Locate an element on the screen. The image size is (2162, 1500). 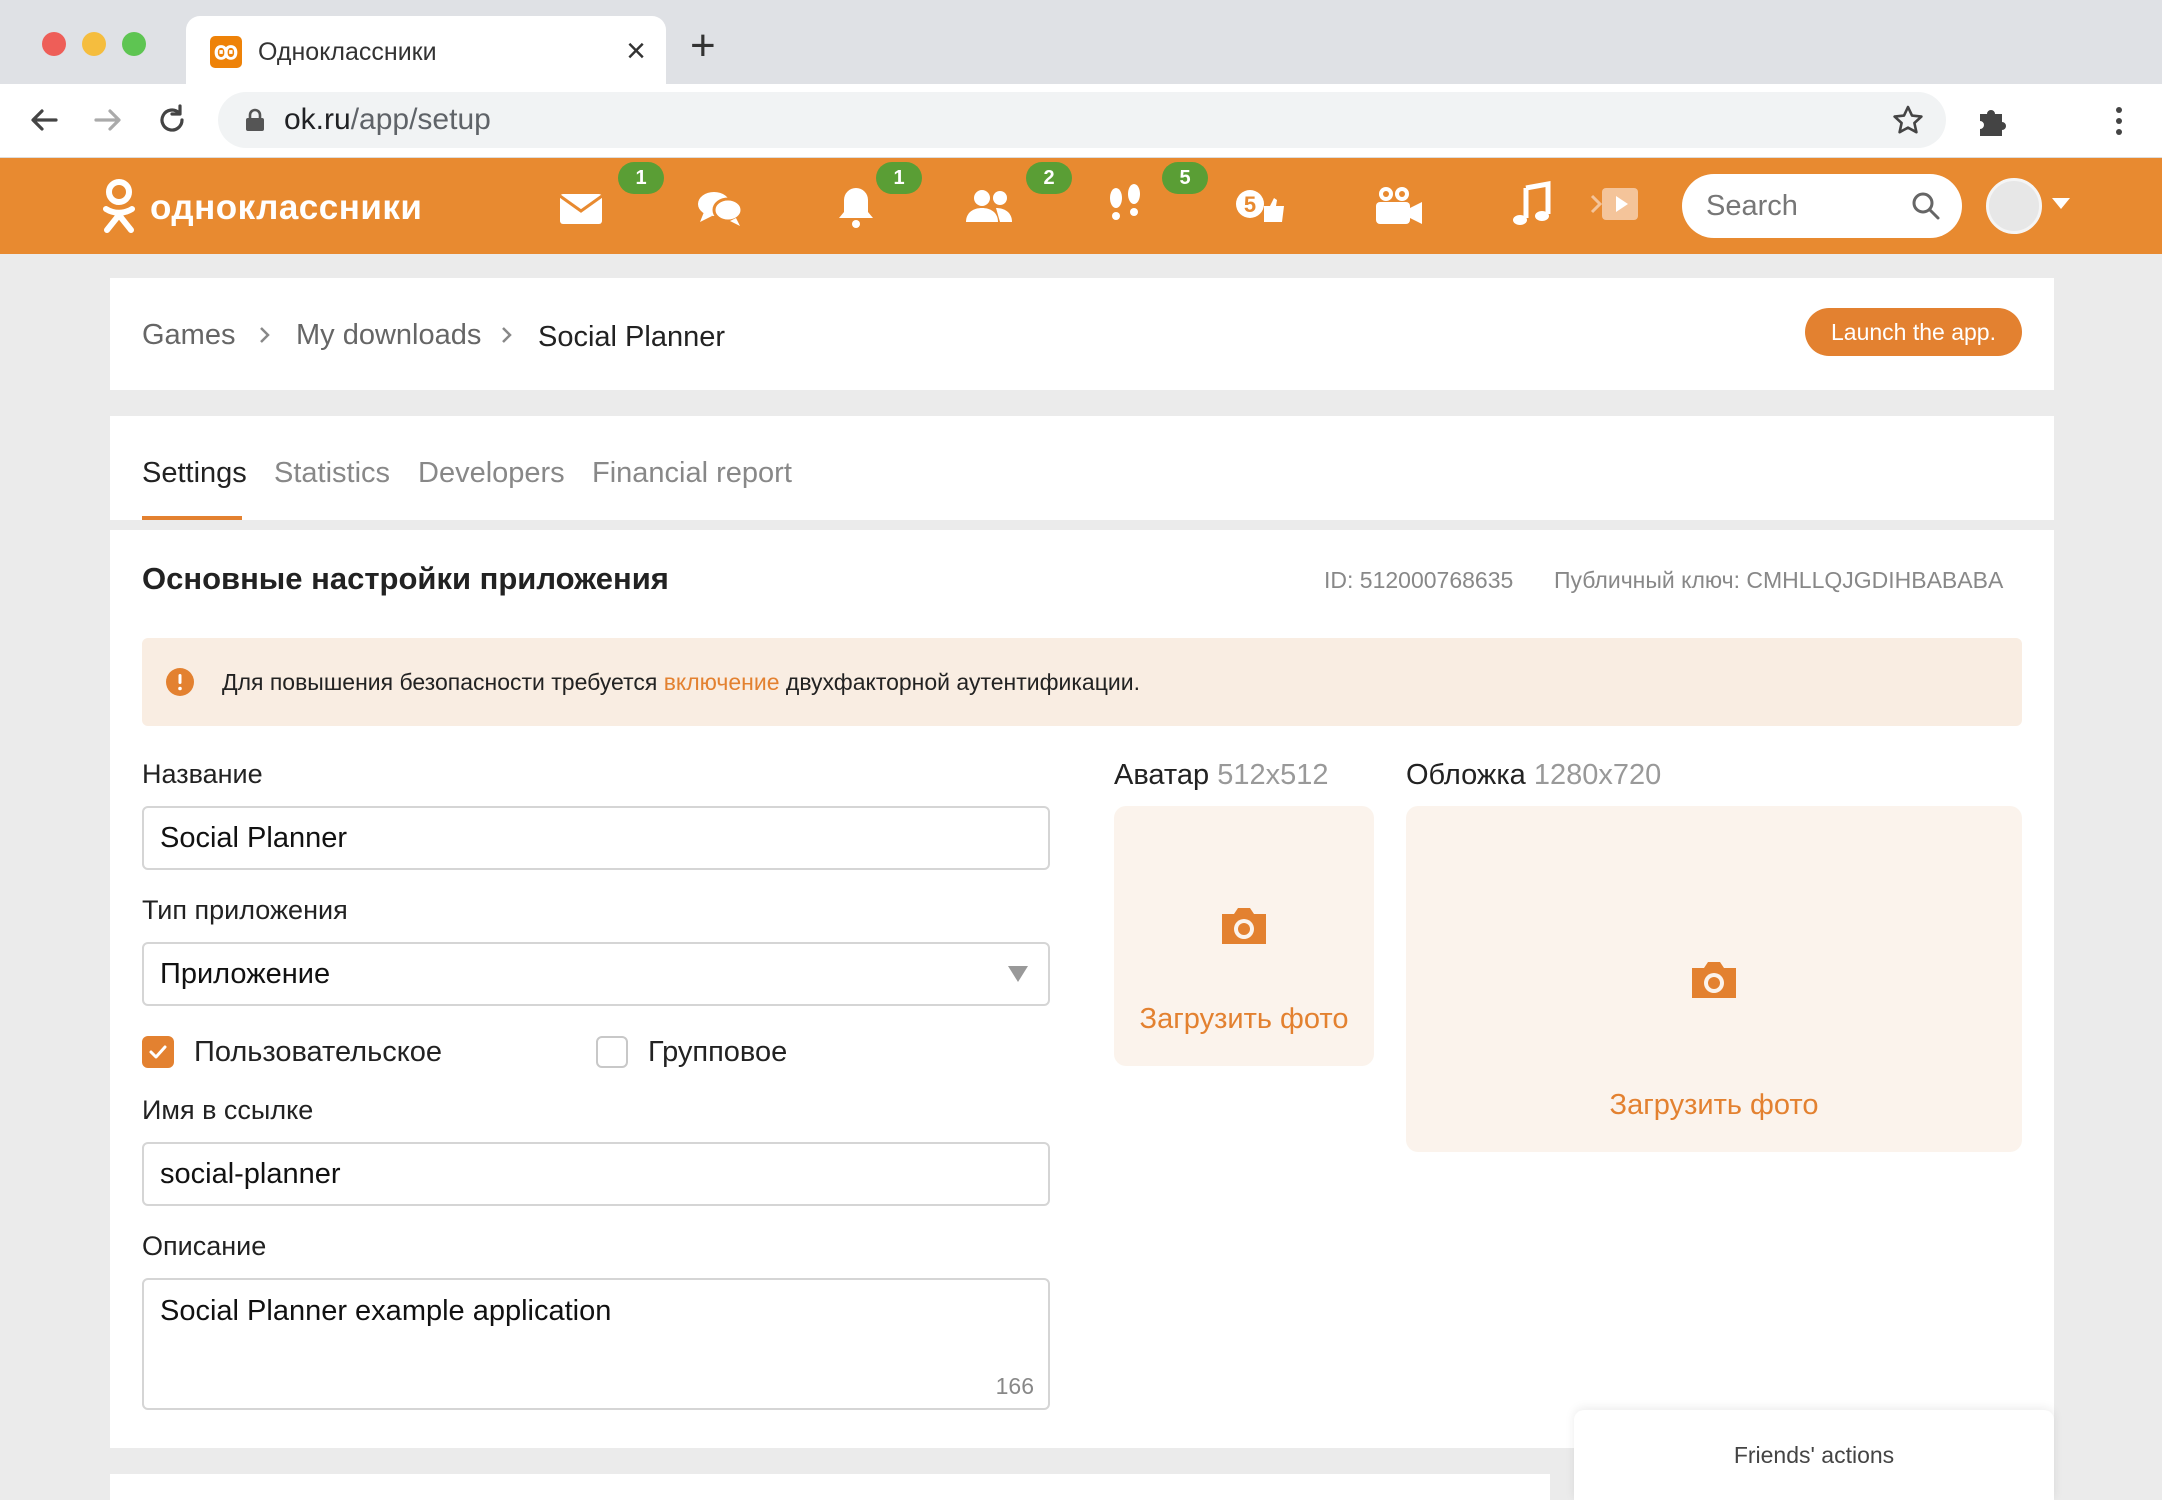
video-camera-icon is located at coordinates (1398, 206).